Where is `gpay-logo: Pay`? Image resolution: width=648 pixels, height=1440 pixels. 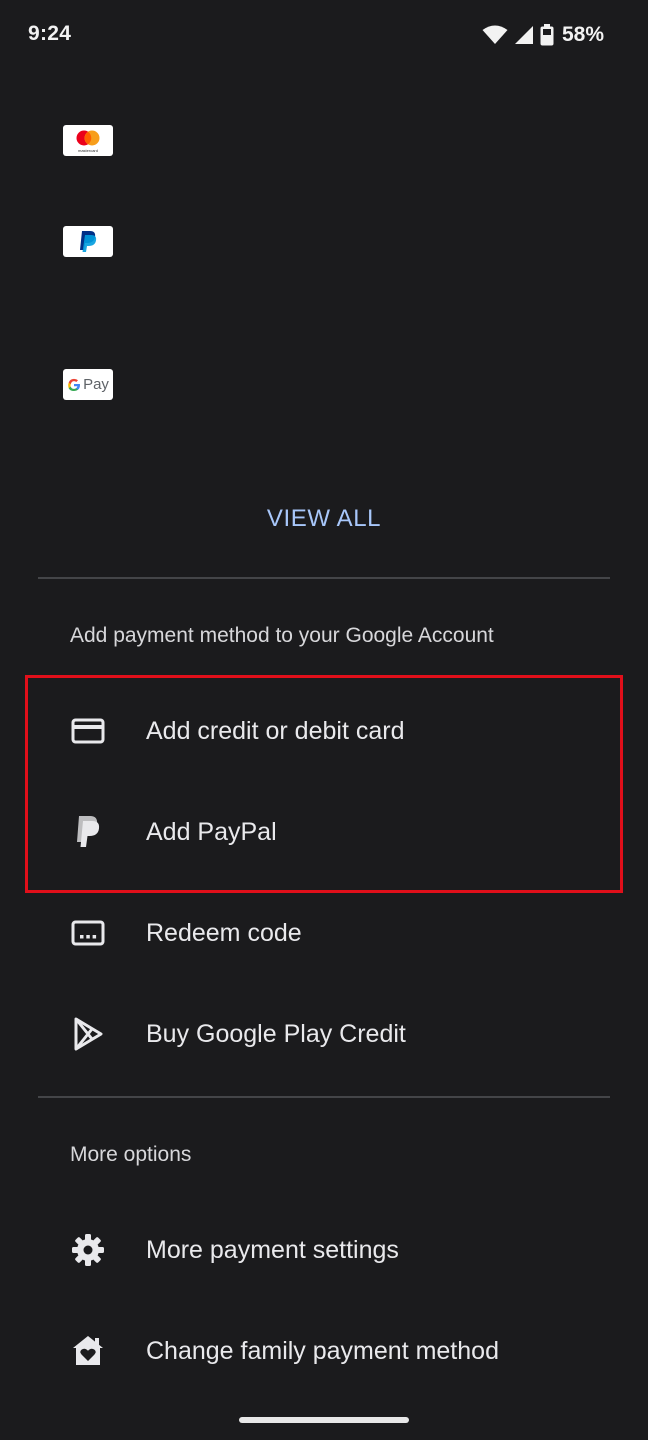 gpay-logo: Pay is located at coordinates (88, 384).